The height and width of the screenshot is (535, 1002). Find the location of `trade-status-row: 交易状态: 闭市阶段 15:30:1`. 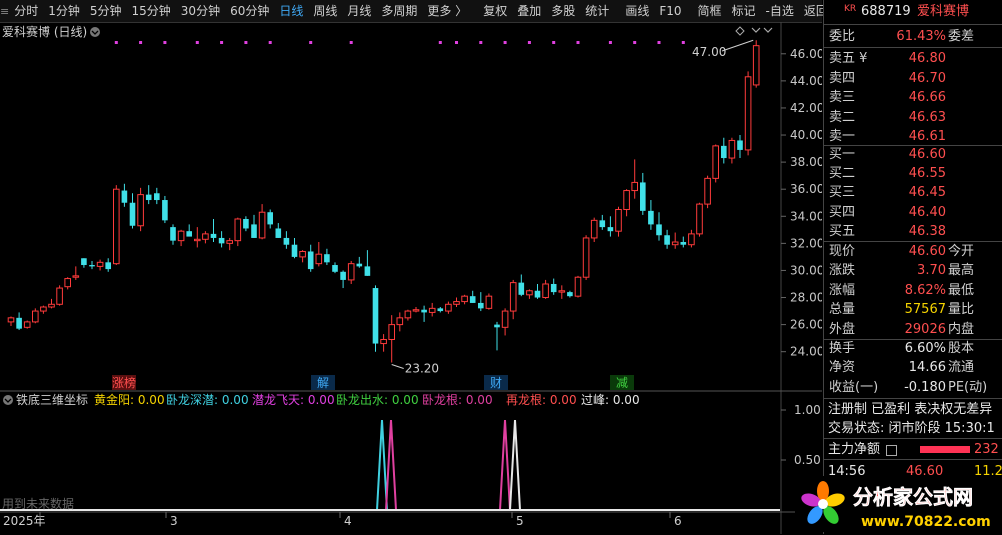

trade-status-row: 交易状态: 闭市阶段 15:30:1 is located at coordinates (913, 429).